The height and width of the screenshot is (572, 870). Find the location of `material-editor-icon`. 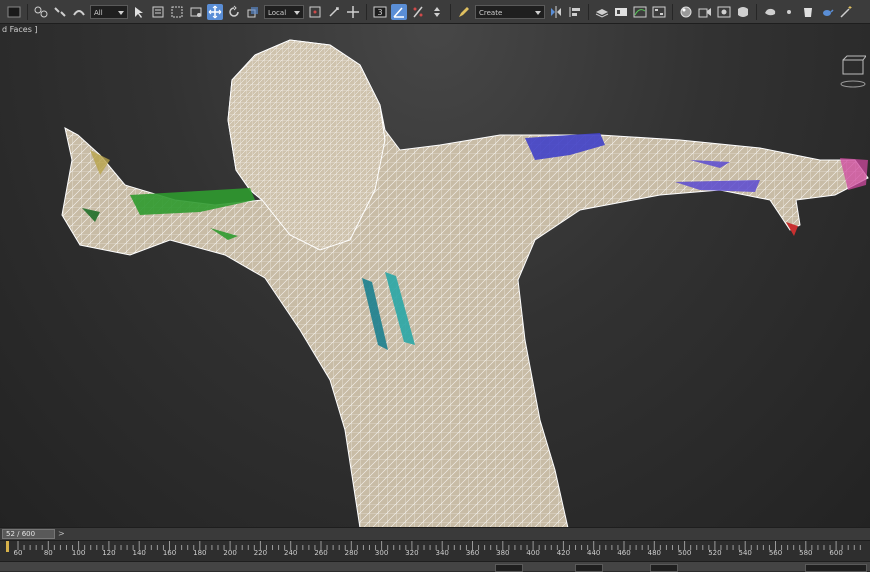

material-editor-icon is located at coordinates (686, 12).